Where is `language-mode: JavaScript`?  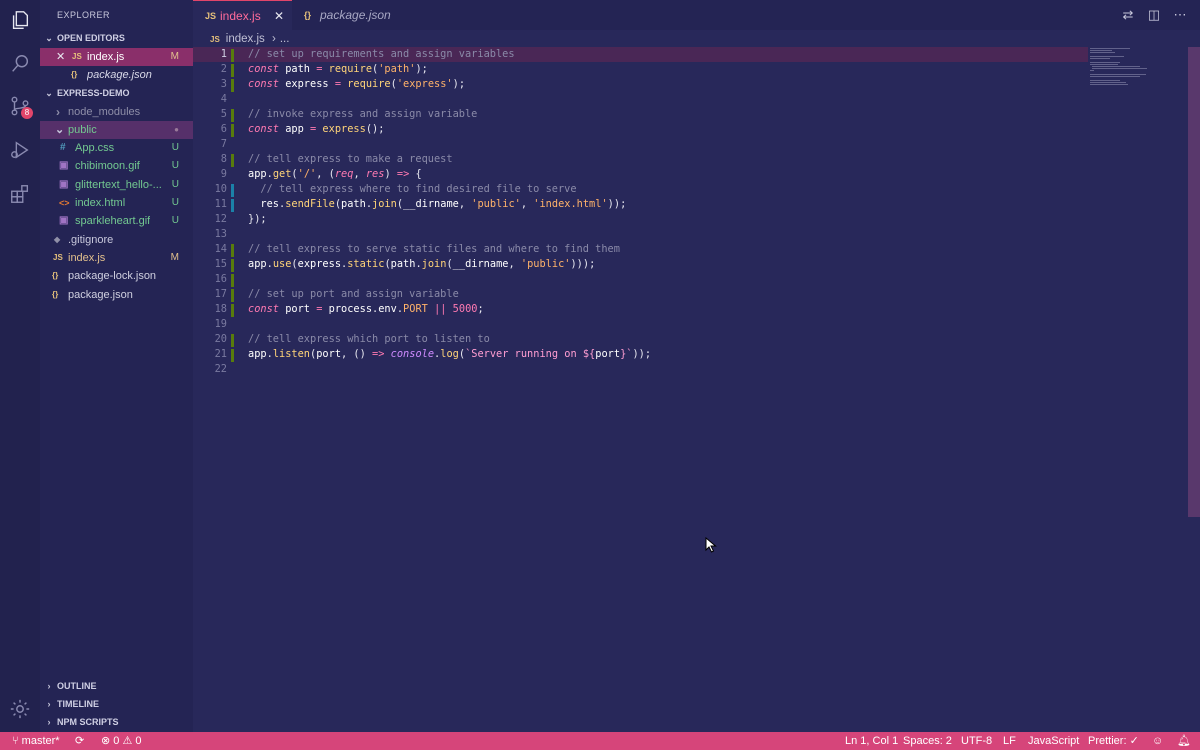
language-mode: JavaScript is located at coordinates (1053, 741).